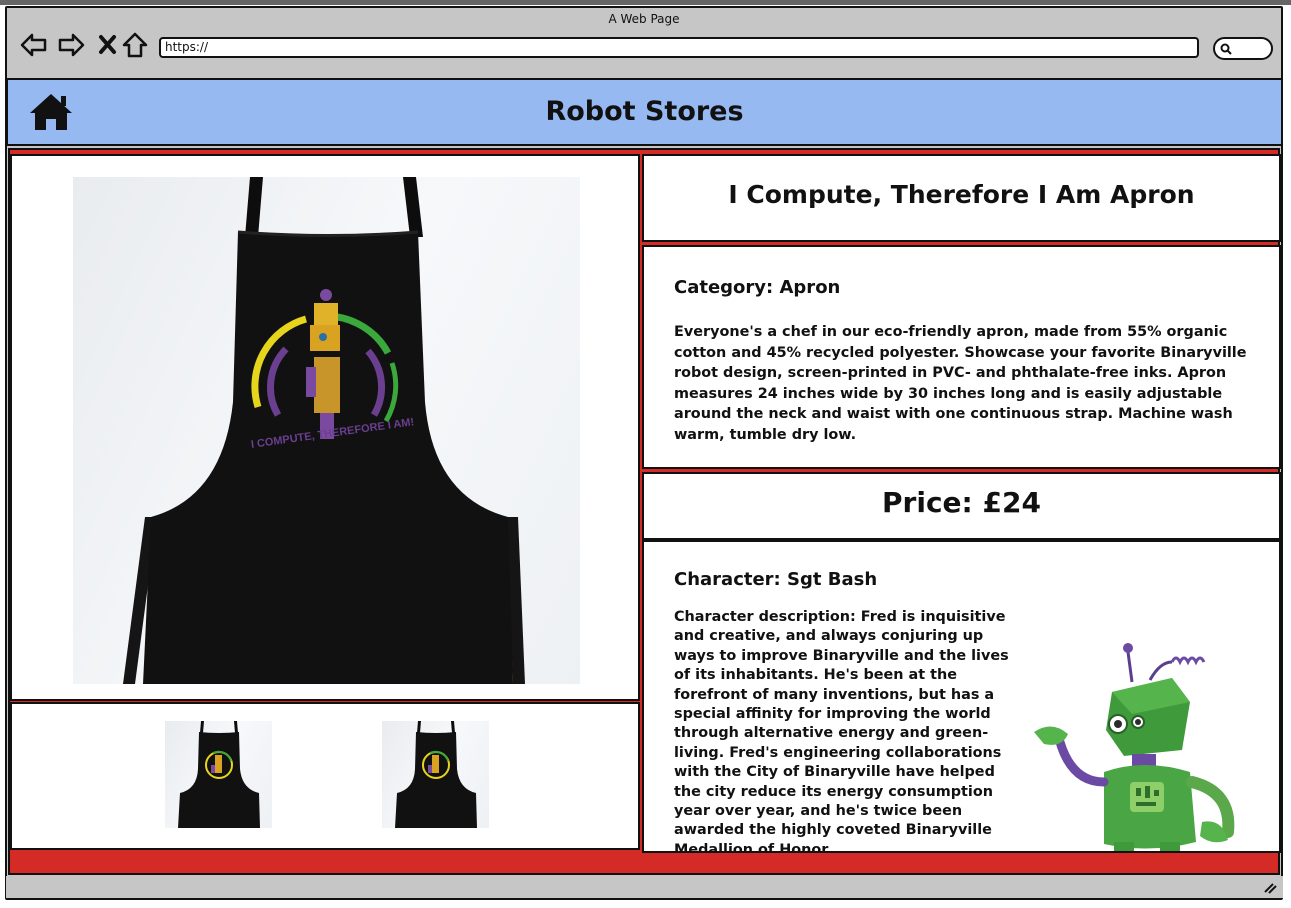  Describe the element at coordinates (961, 502) in the screenshot. I see `product-price: Price: £24` at that location.